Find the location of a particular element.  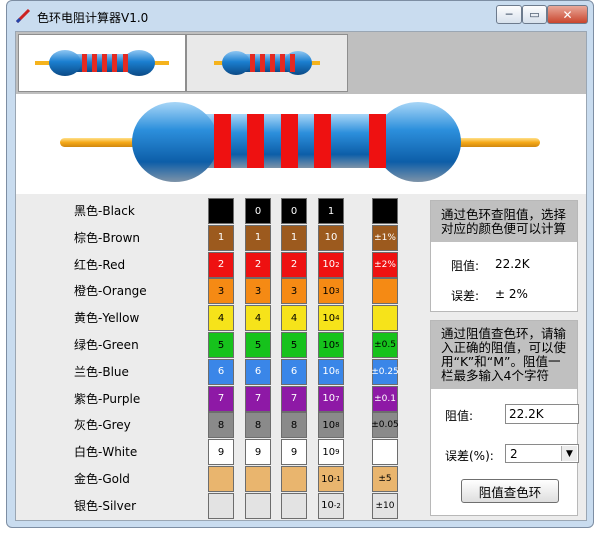

color-cell-tolerance: ±5 is located at coordinates (385, 479).